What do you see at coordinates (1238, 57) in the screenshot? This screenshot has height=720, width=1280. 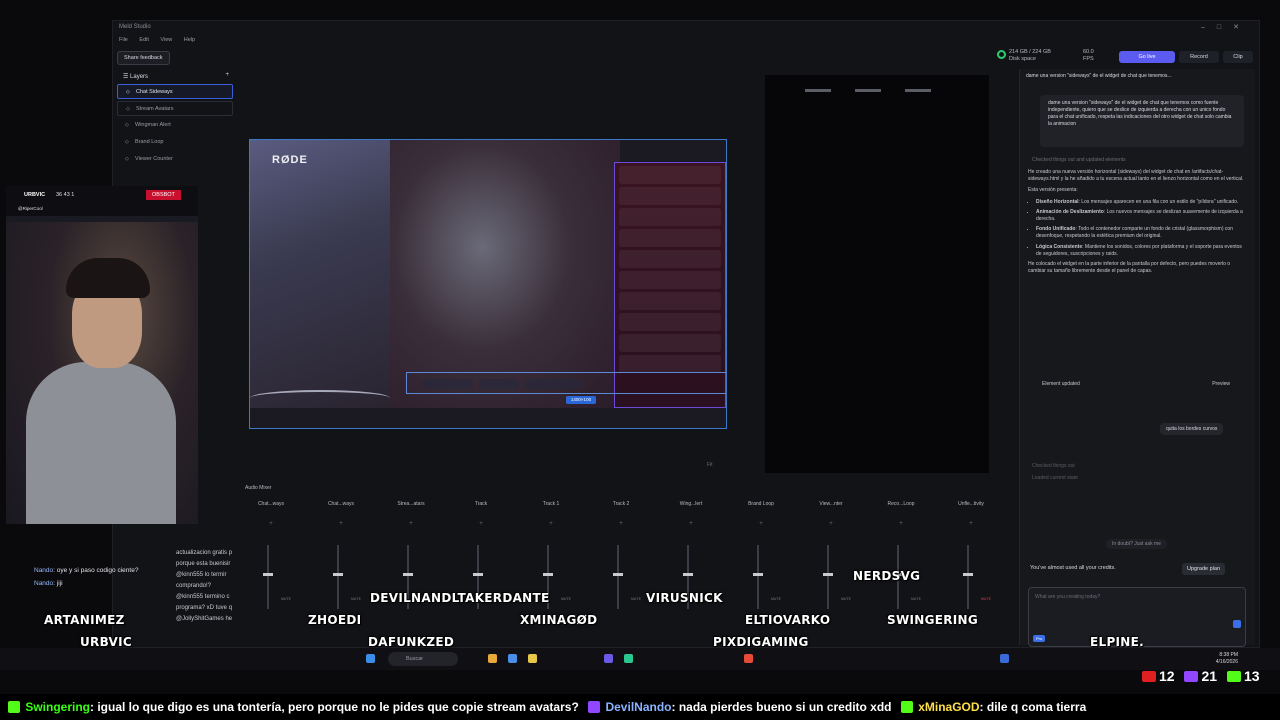 I see `clip-button: Clip` at bounding box center [1238, 57].